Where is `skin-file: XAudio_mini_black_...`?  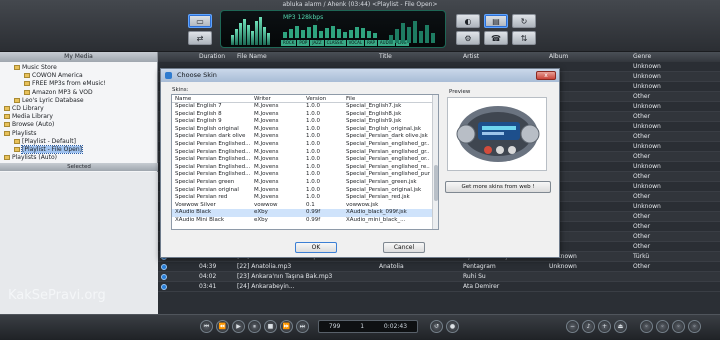 skin-file: XAudio_mini_black_... is located at coordinates (376, 219).